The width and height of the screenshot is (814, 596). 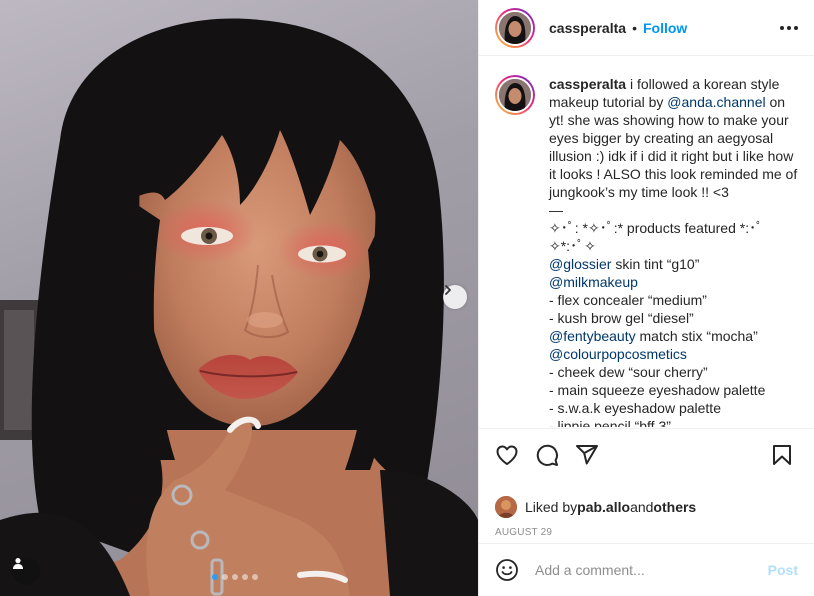 I want to click on emoji-smile-icon, so click(x=507, y=570).